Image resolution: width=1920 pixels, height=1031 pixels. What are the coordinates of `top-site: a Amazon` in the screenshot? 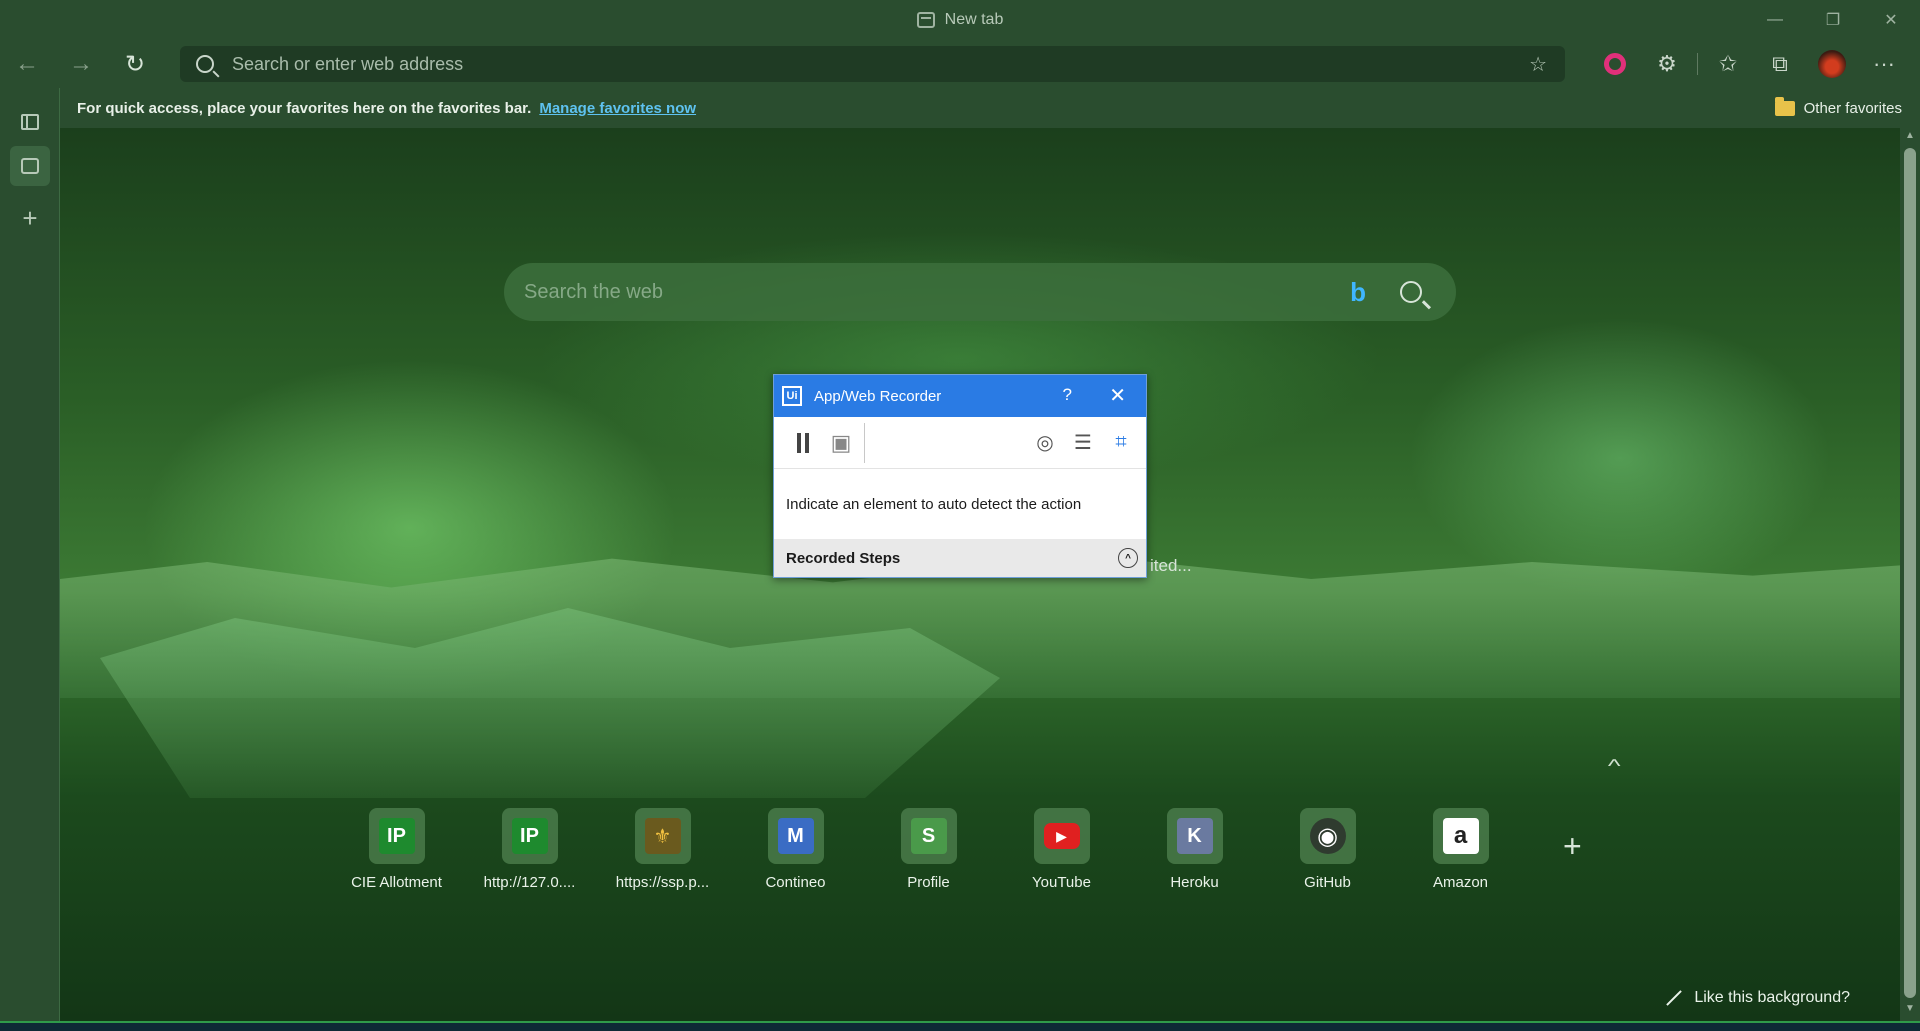 It's located at (1460, 849).